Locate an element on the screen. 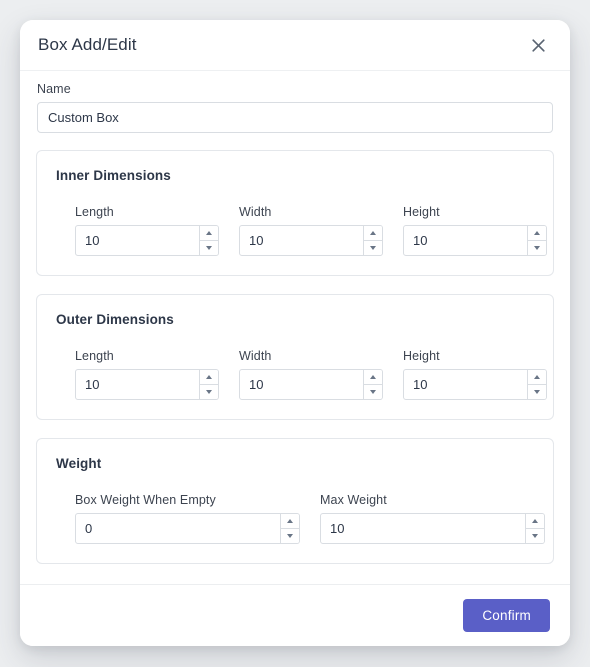 This screenshot has width=590, height=667. outer-length-decrement-button is located at coordinates (209, 391).